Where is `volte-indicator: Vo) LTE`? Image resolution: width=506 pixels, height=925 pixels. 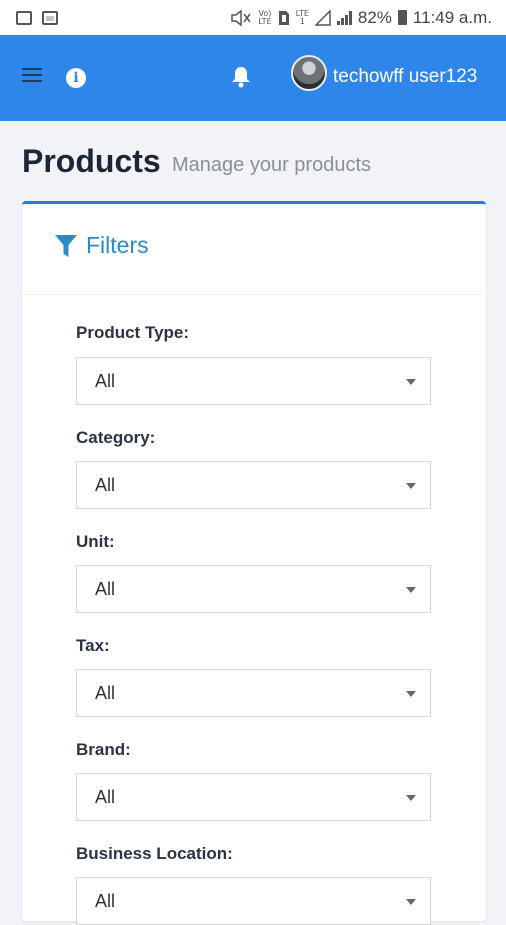 volte-indicator: Vo) LTE is located at coordinates (265, 17).